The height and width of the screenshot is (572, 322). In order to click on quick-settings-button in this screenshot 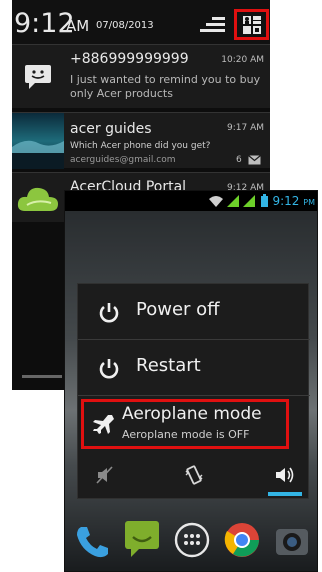, I will do `click(251, 24)`.